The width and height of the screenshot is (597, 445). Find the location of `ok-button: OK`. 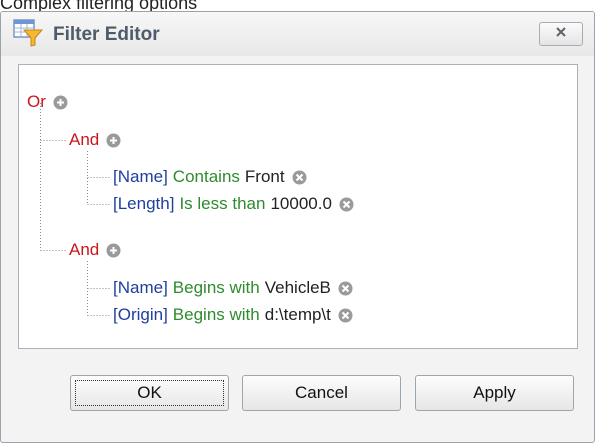

ok-button: OK is located at coordinates (149, 393).